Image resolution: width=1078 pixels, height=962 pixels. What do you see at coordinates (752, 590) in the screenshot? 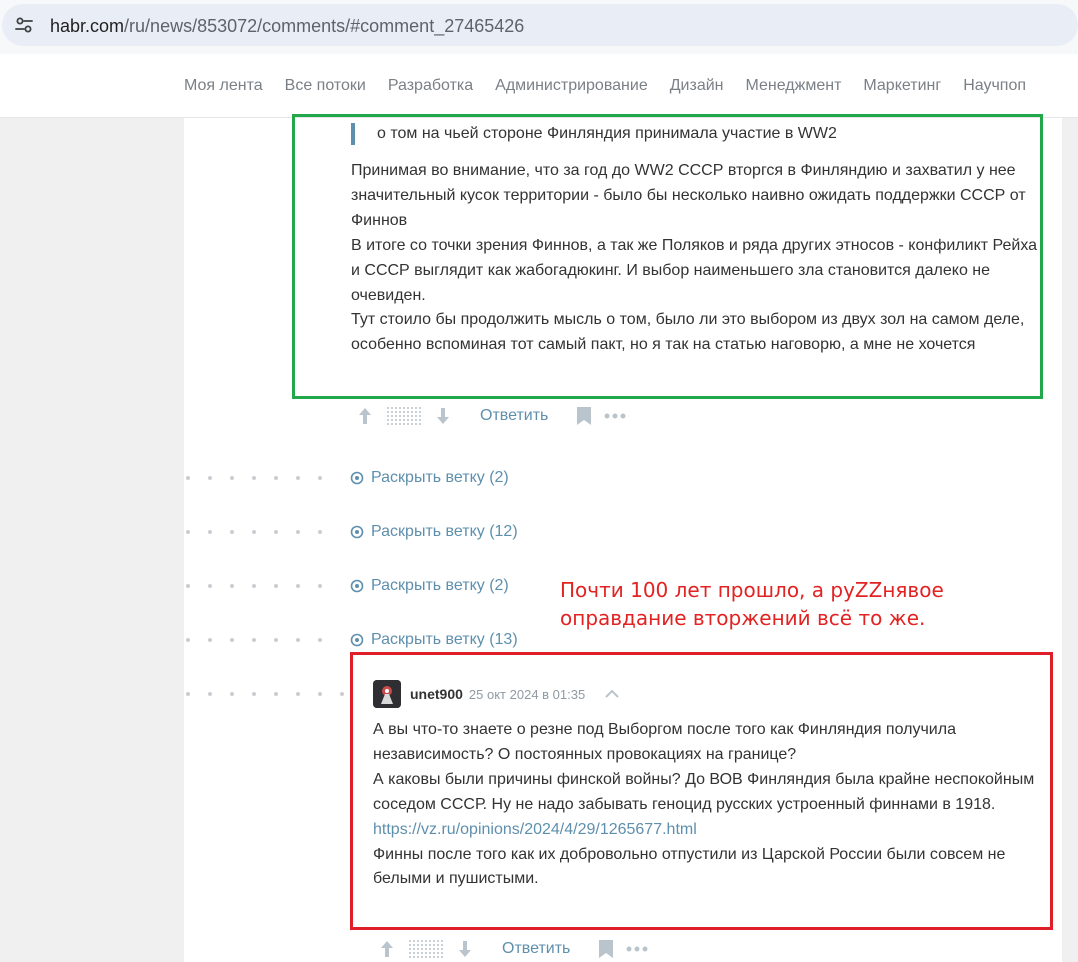
I see `annotation-line: Почти 100 лет прошло, а руZZнявое` at bounding box center [752, 590].